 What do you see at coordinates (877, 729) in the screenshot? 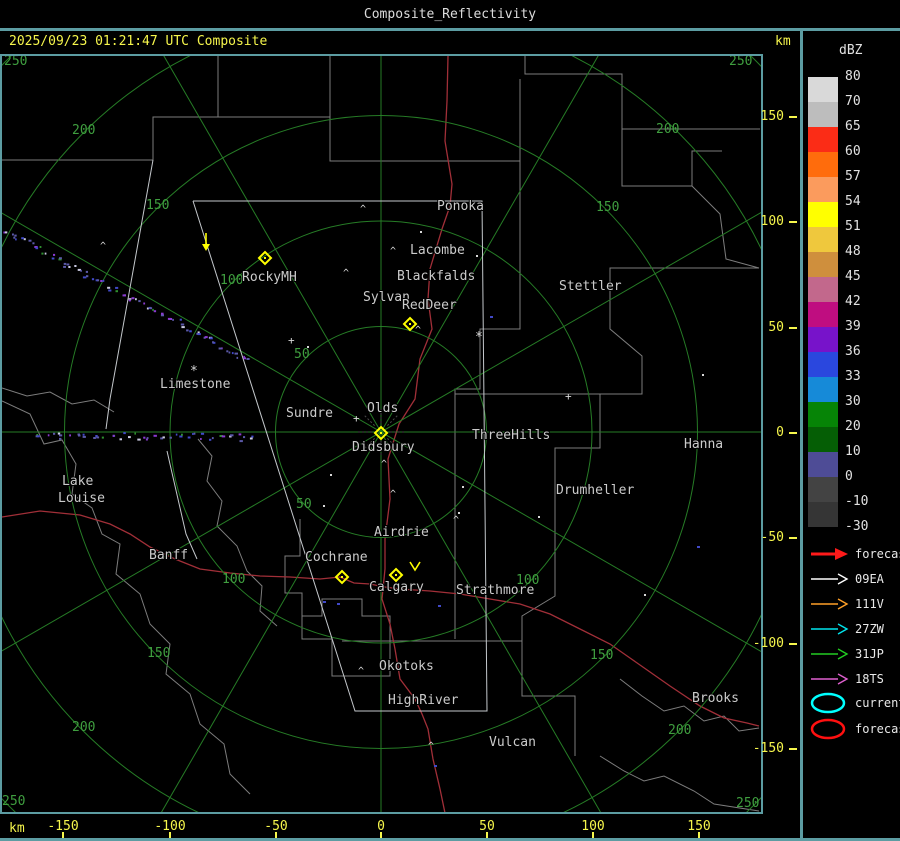
I see `legend-label: forecast` at bounding box center [877, 729].